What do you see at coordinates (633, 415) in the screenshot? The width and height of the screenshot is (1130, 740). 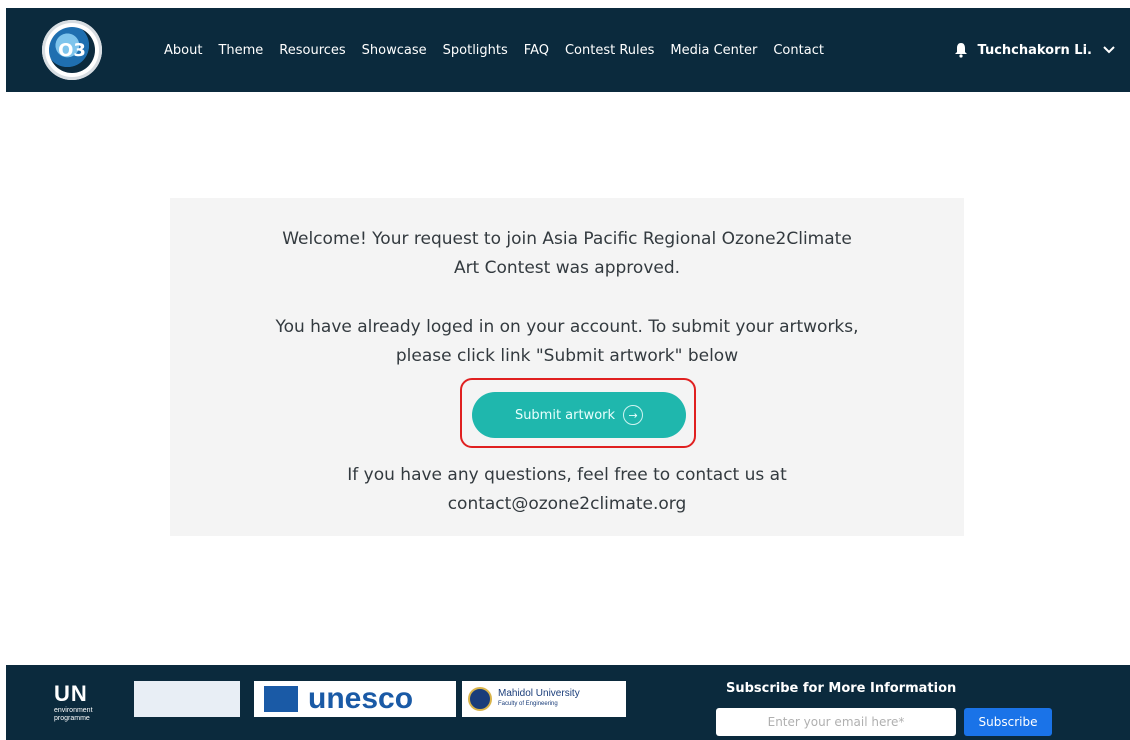 I see `arrow-right-icon: →` at bounding box center [633, 415].